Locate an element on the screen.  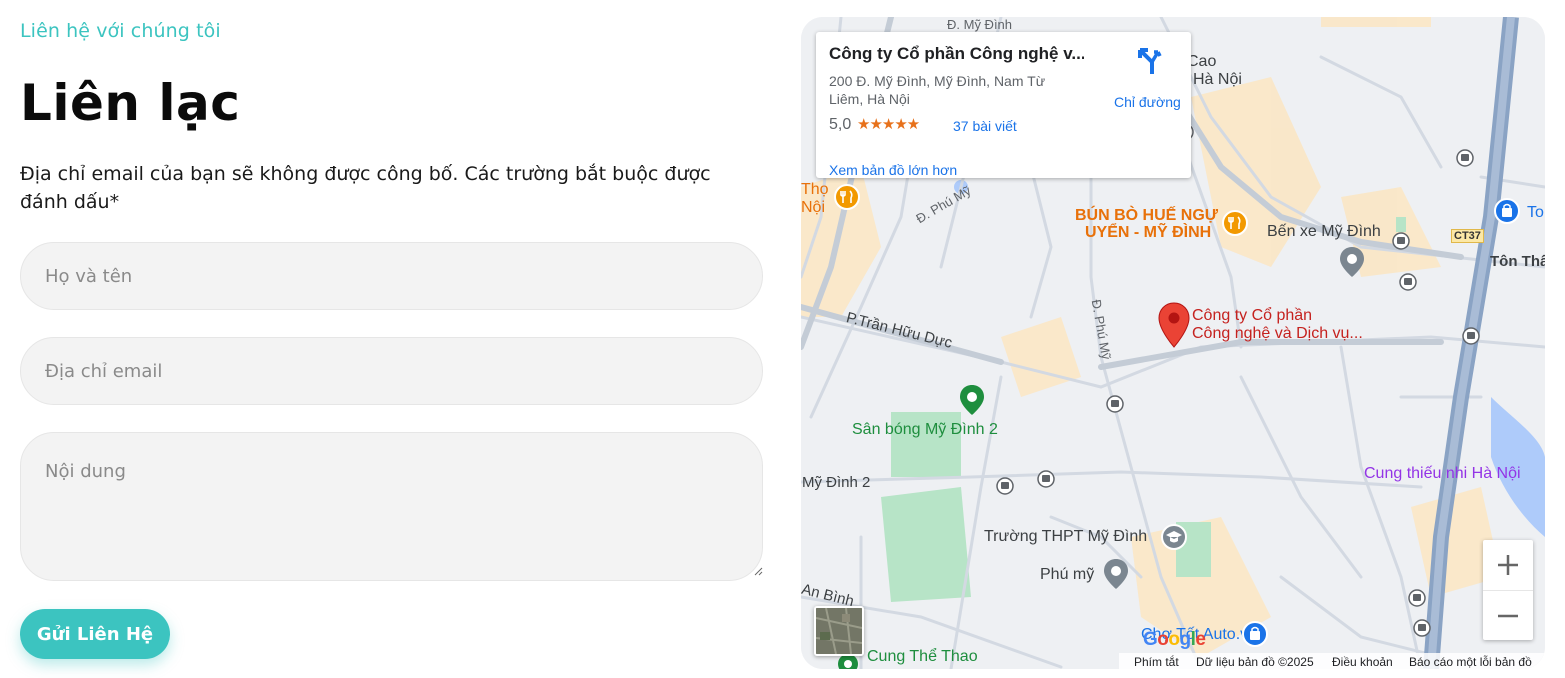
directions-link: Chỉ đường is located at coordinates (1147, 102).